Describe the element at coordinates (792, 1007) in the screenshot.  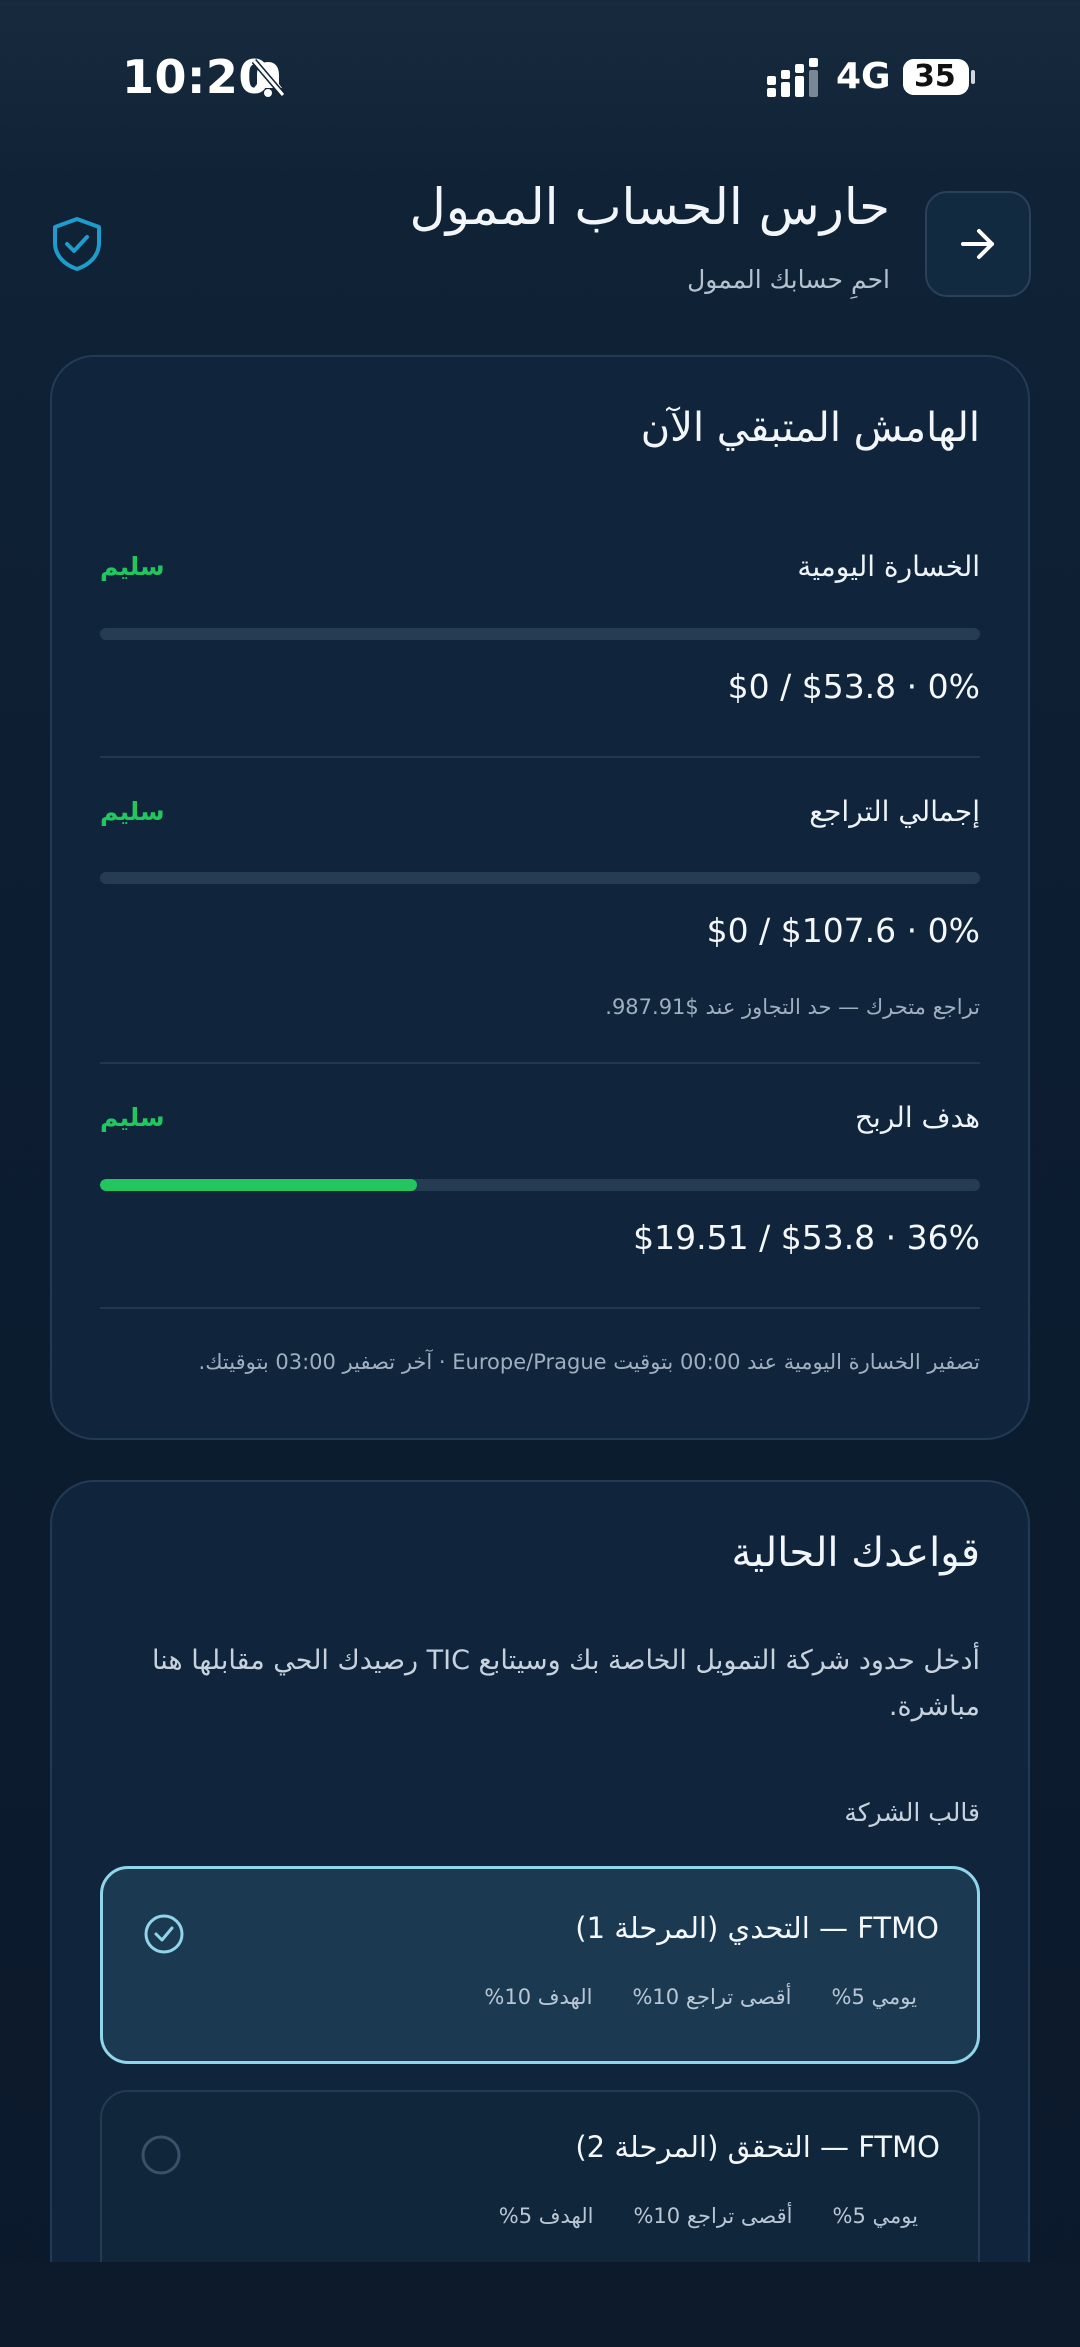
I see `trailing-drawdown-note: تراجع متحرك — حد التجاوز عند $987.91.` at that location.